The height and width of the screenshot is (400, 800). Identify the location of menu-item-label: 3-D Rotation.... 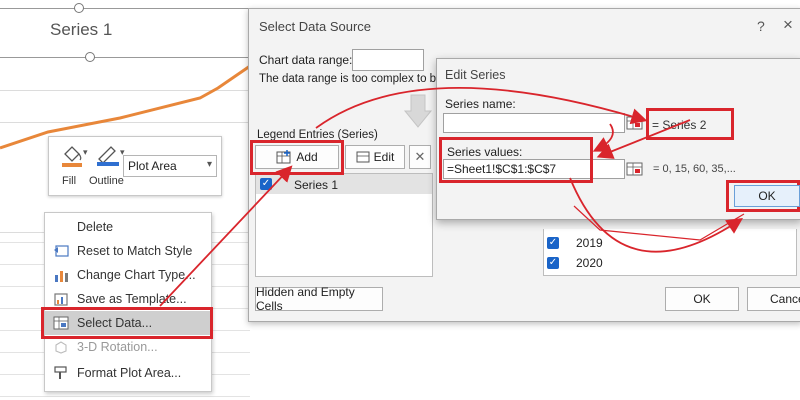
(117, 347).